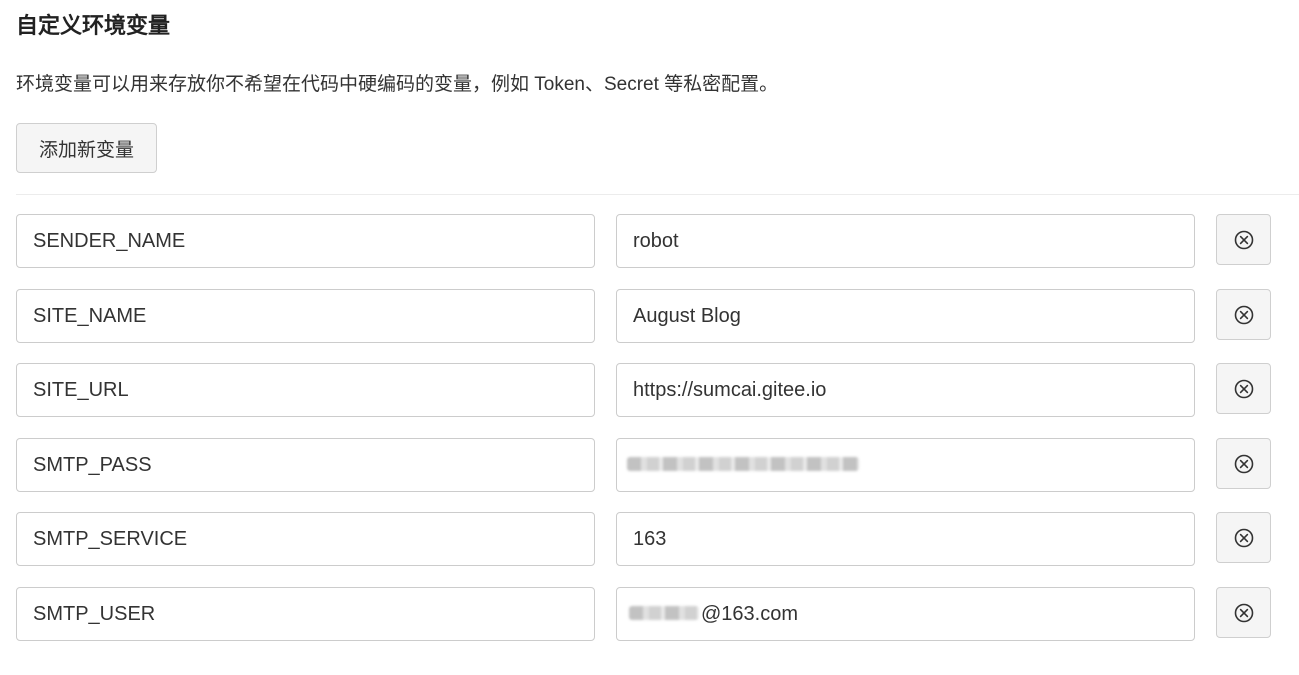  Describe the element at coordinates (86, 148) in the screenshot. I see `add-variable-button: 添加新变量` at that location.